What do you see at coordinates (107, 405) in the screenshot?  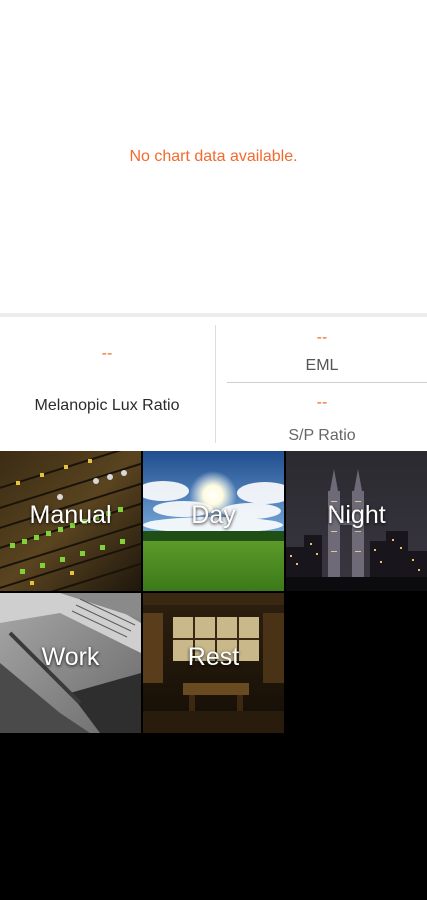 I see `melanopic-lux-ratio-label: Melanopic Lux Ratio` at bounding box center [107, 405].